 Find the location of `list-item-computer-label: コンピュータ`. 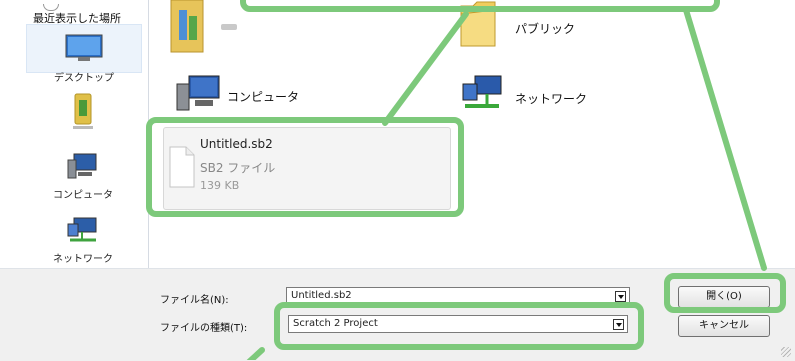

list-item-computer-label: コンピュータ is located at coordinates (263, 97).